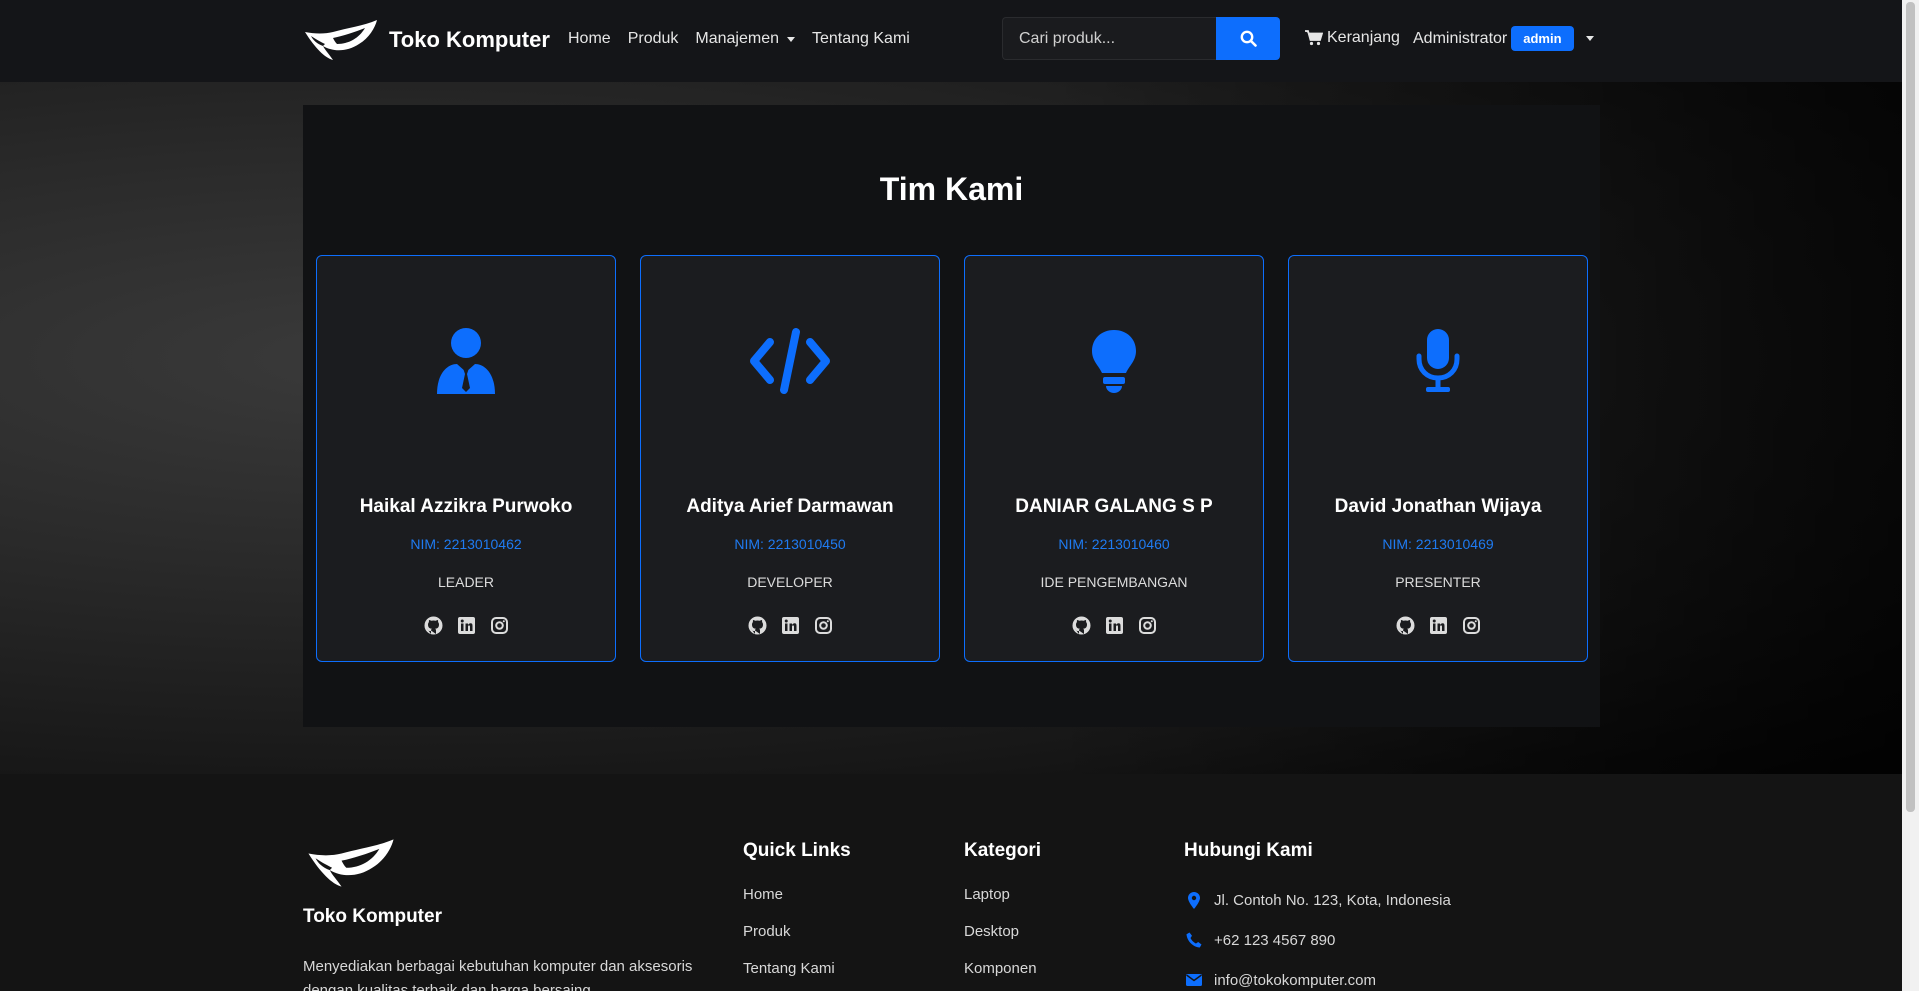  I want to click on member-nim: NIM: 2213010460, so click(1114, 544).